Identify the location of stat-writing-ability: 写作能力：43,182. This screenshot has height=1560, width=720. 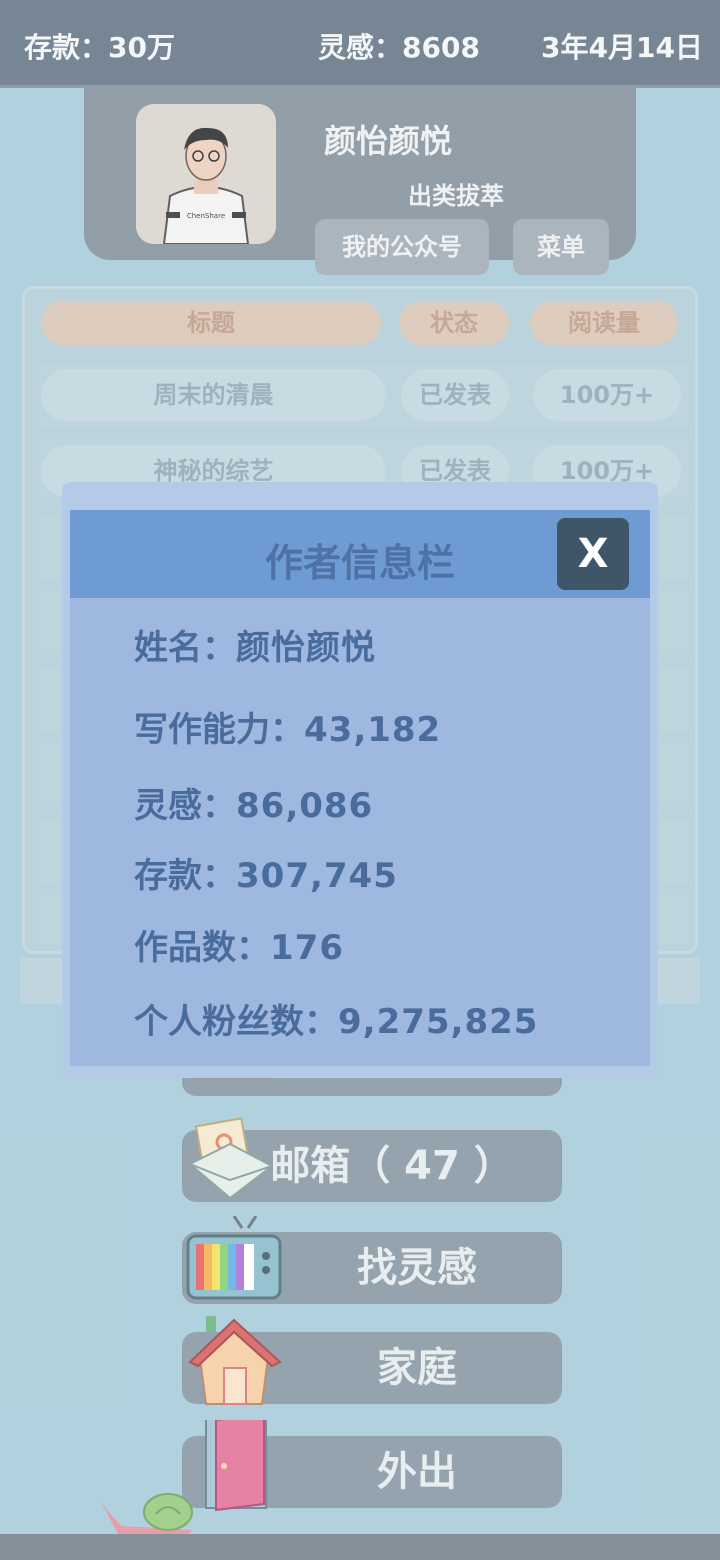
(287, 726).